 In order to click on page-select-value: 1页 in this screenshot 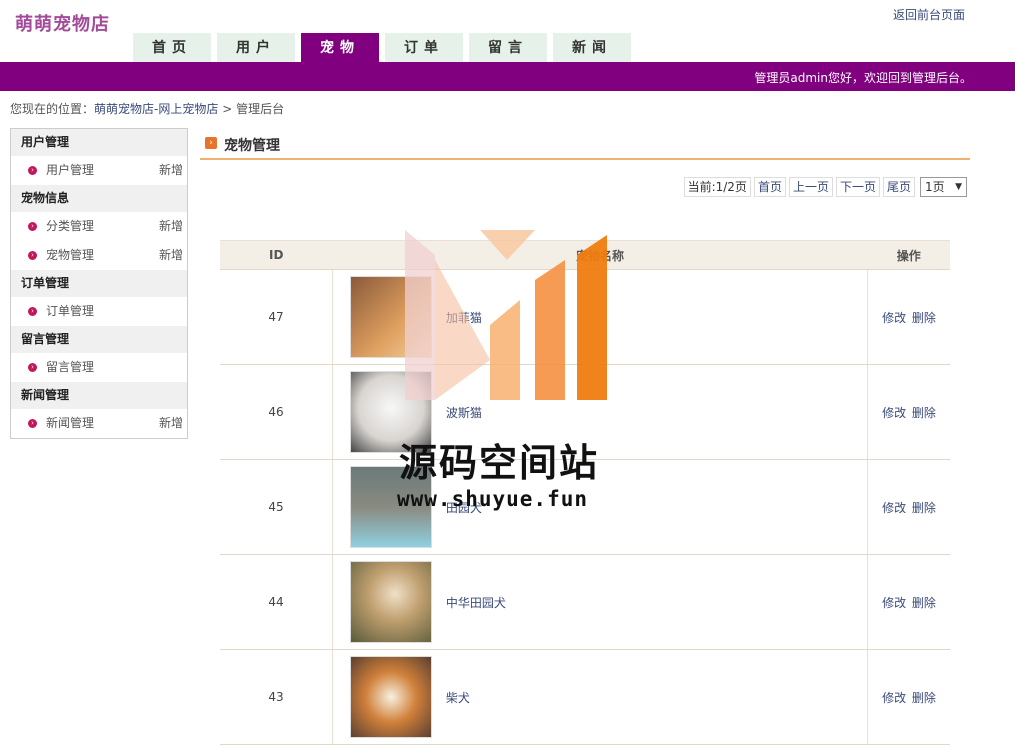, I will do `click(935, 187)`.